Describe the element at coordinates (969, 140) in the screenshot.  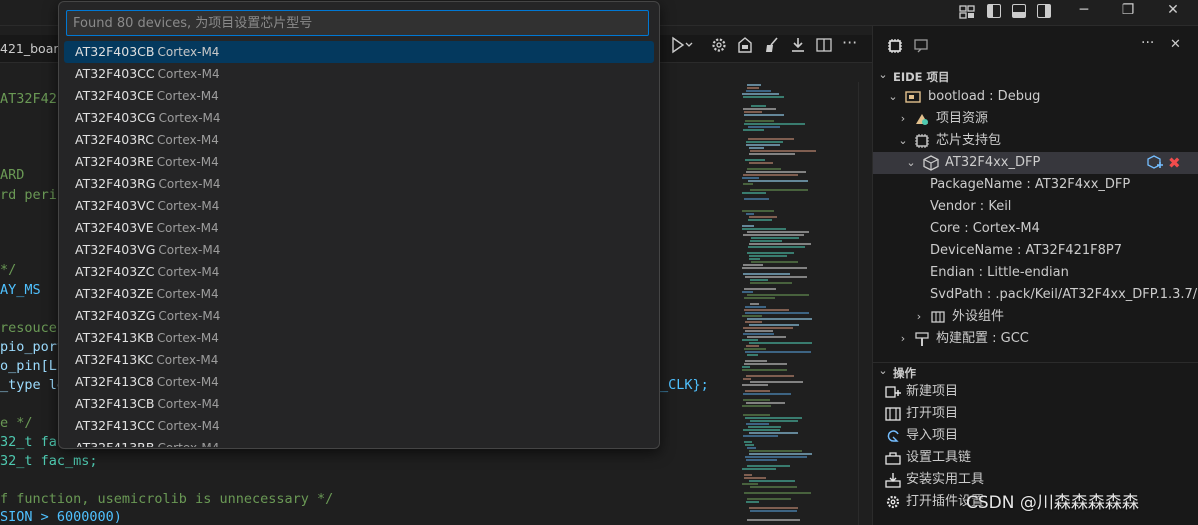
I see `chip-support-label: 芯片支持包` at that location.